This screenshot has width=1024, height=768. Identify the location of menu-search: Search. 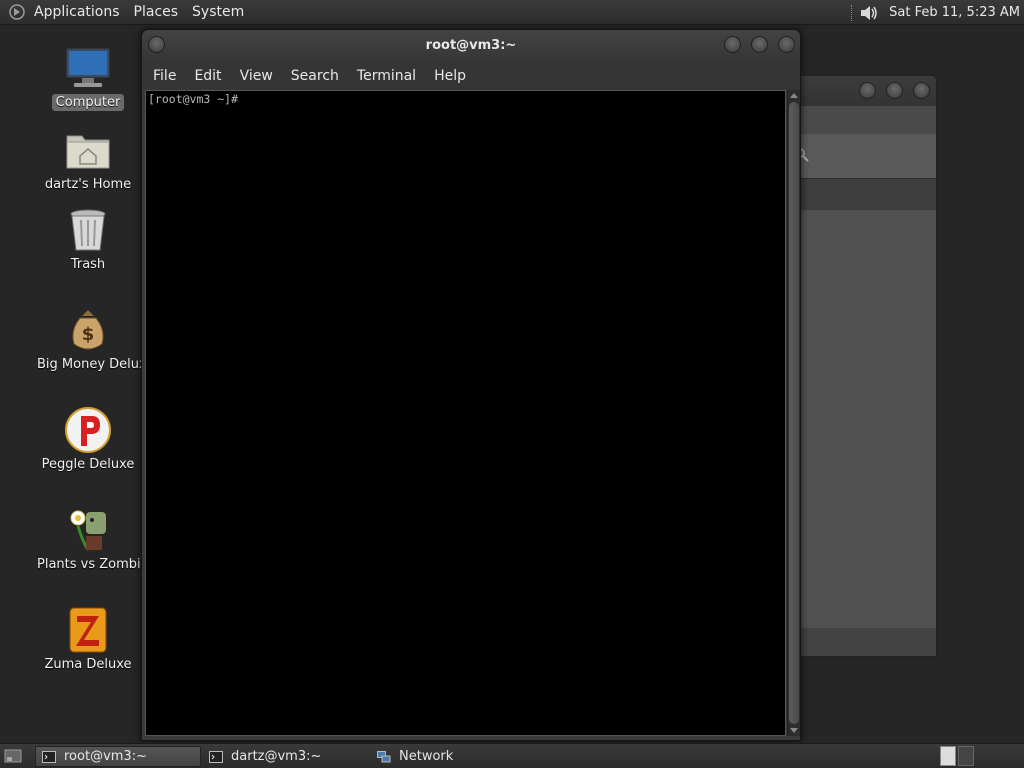
(315, 76).